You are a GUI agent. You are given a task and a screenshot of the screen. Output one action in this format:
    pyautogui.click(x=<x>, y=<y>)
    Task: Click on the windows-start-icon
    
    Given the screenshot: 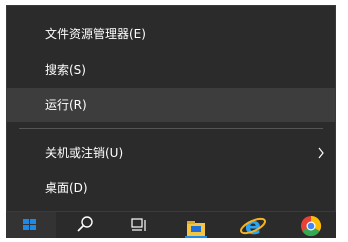 What is the action you would take?
    pyautogui.click(x=29, y=224)
    